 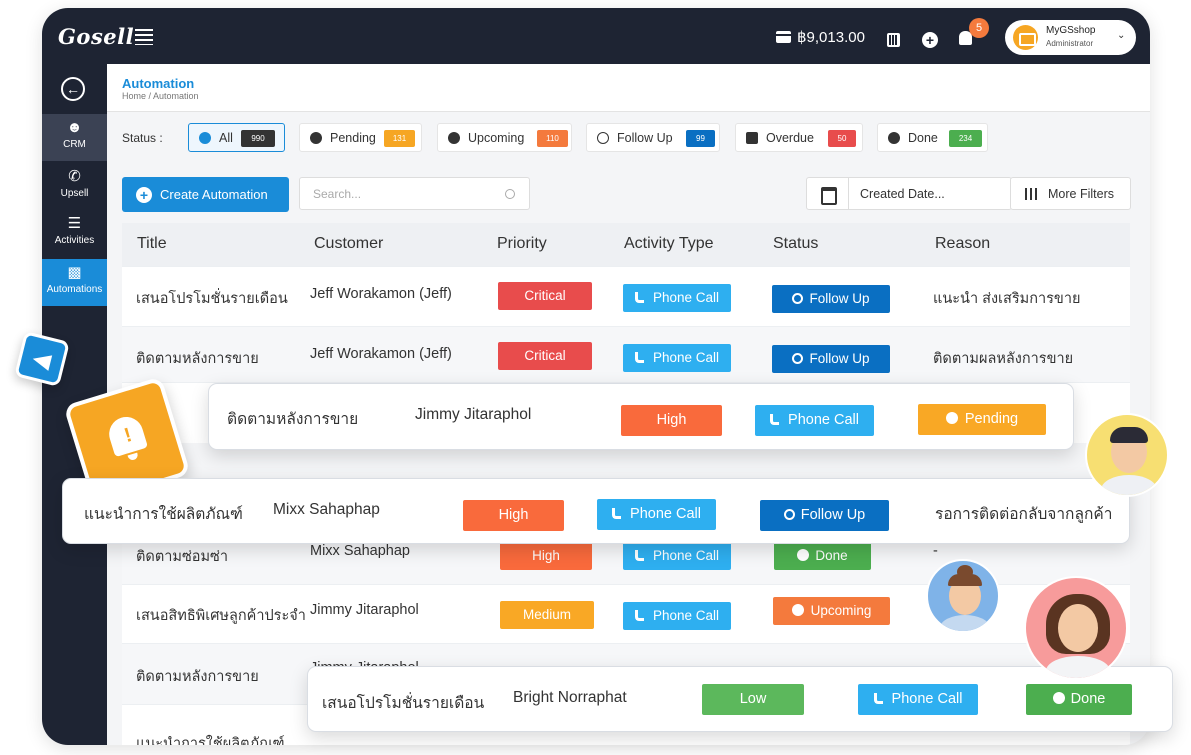 What do you see at coordinates (74, 272) in the screenshot?
I see `robot-icon: ▩` at bounding box center [74, 272].